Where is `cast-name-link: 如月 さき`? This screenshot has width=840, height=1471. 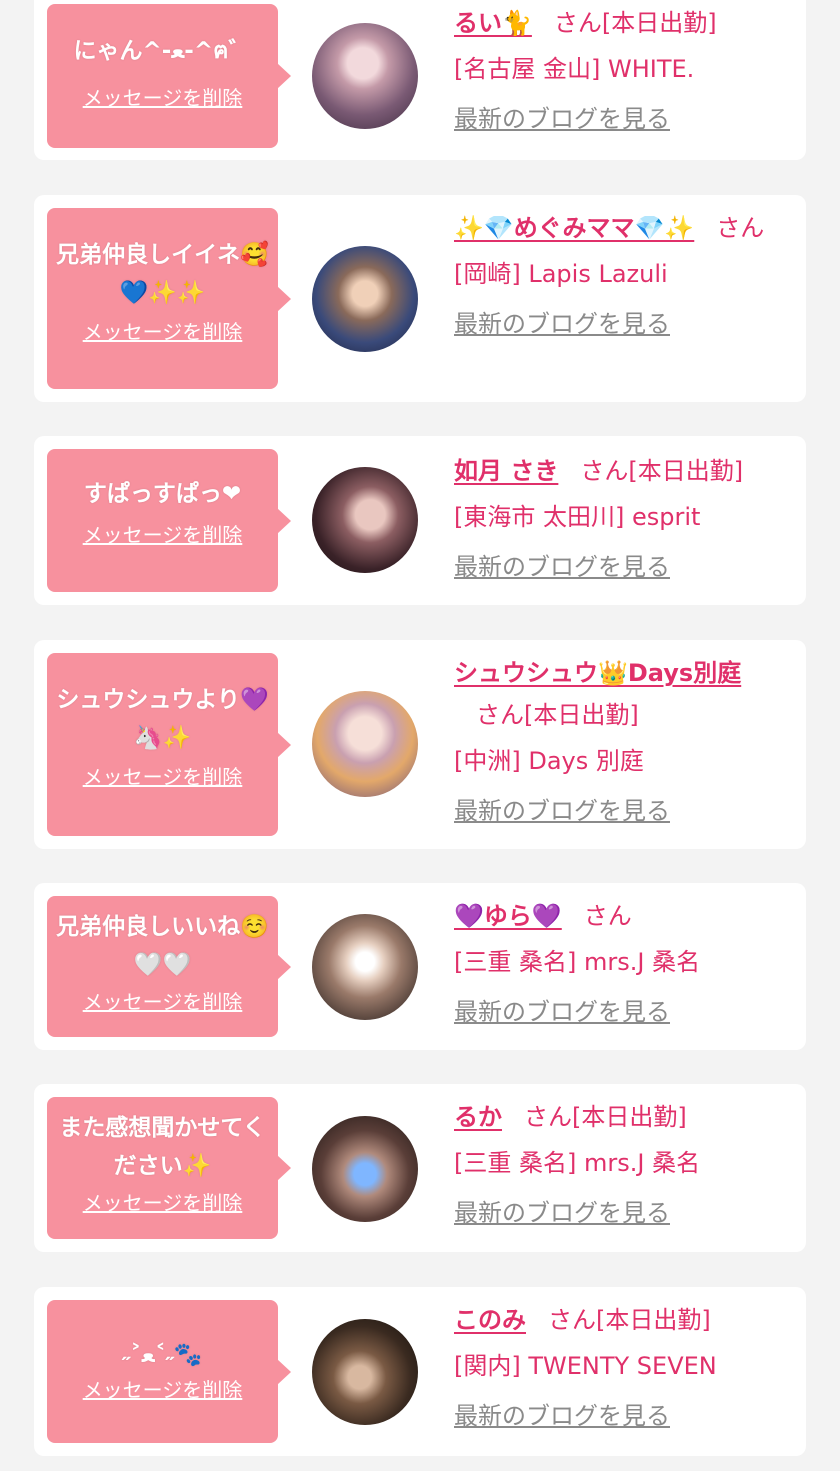 cast-name-link: 如月 さき is located at coordinates (506, 471).